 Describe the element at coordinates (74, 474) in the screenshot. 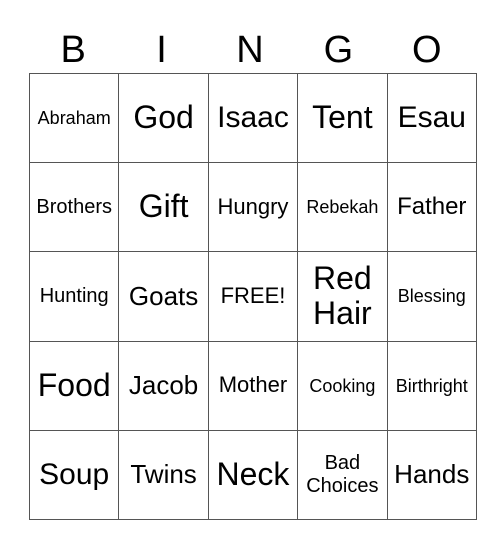

I see `bingo-cell: Soup` at that location.